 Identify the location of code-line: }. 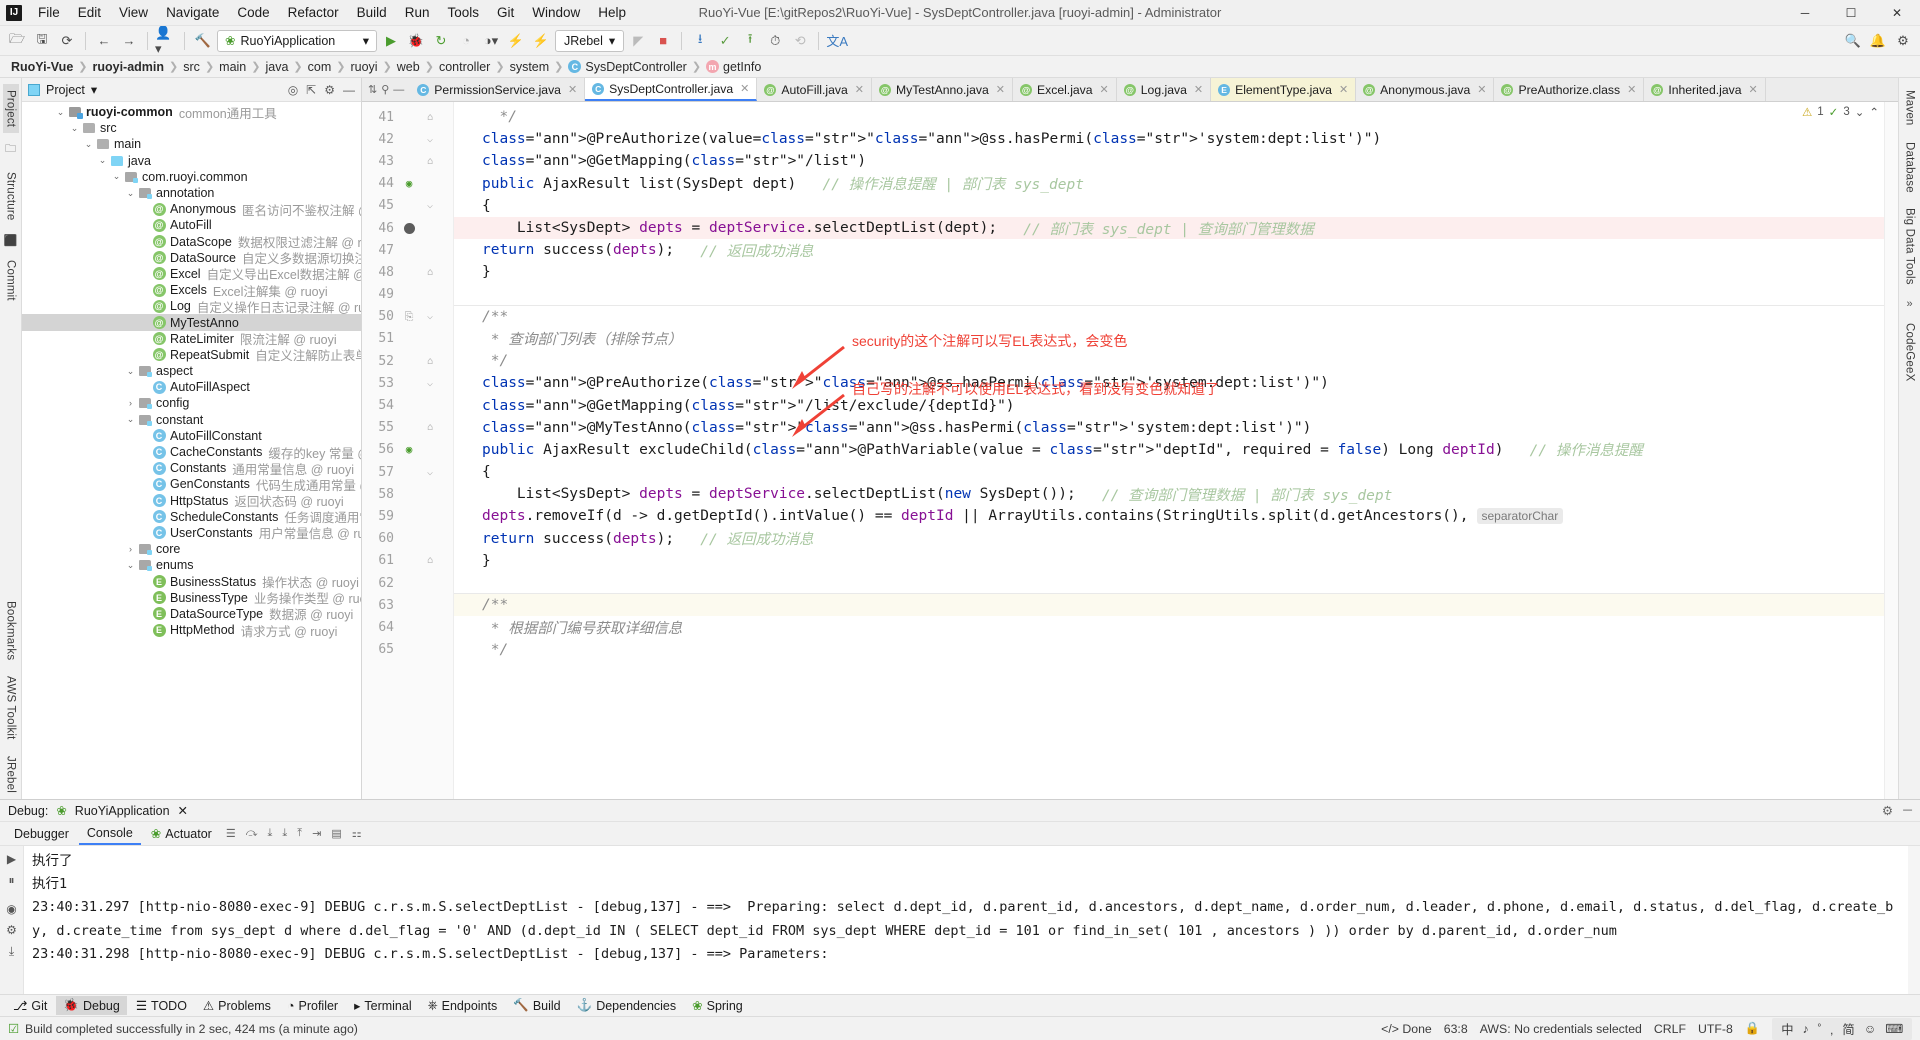
(1169, 561).